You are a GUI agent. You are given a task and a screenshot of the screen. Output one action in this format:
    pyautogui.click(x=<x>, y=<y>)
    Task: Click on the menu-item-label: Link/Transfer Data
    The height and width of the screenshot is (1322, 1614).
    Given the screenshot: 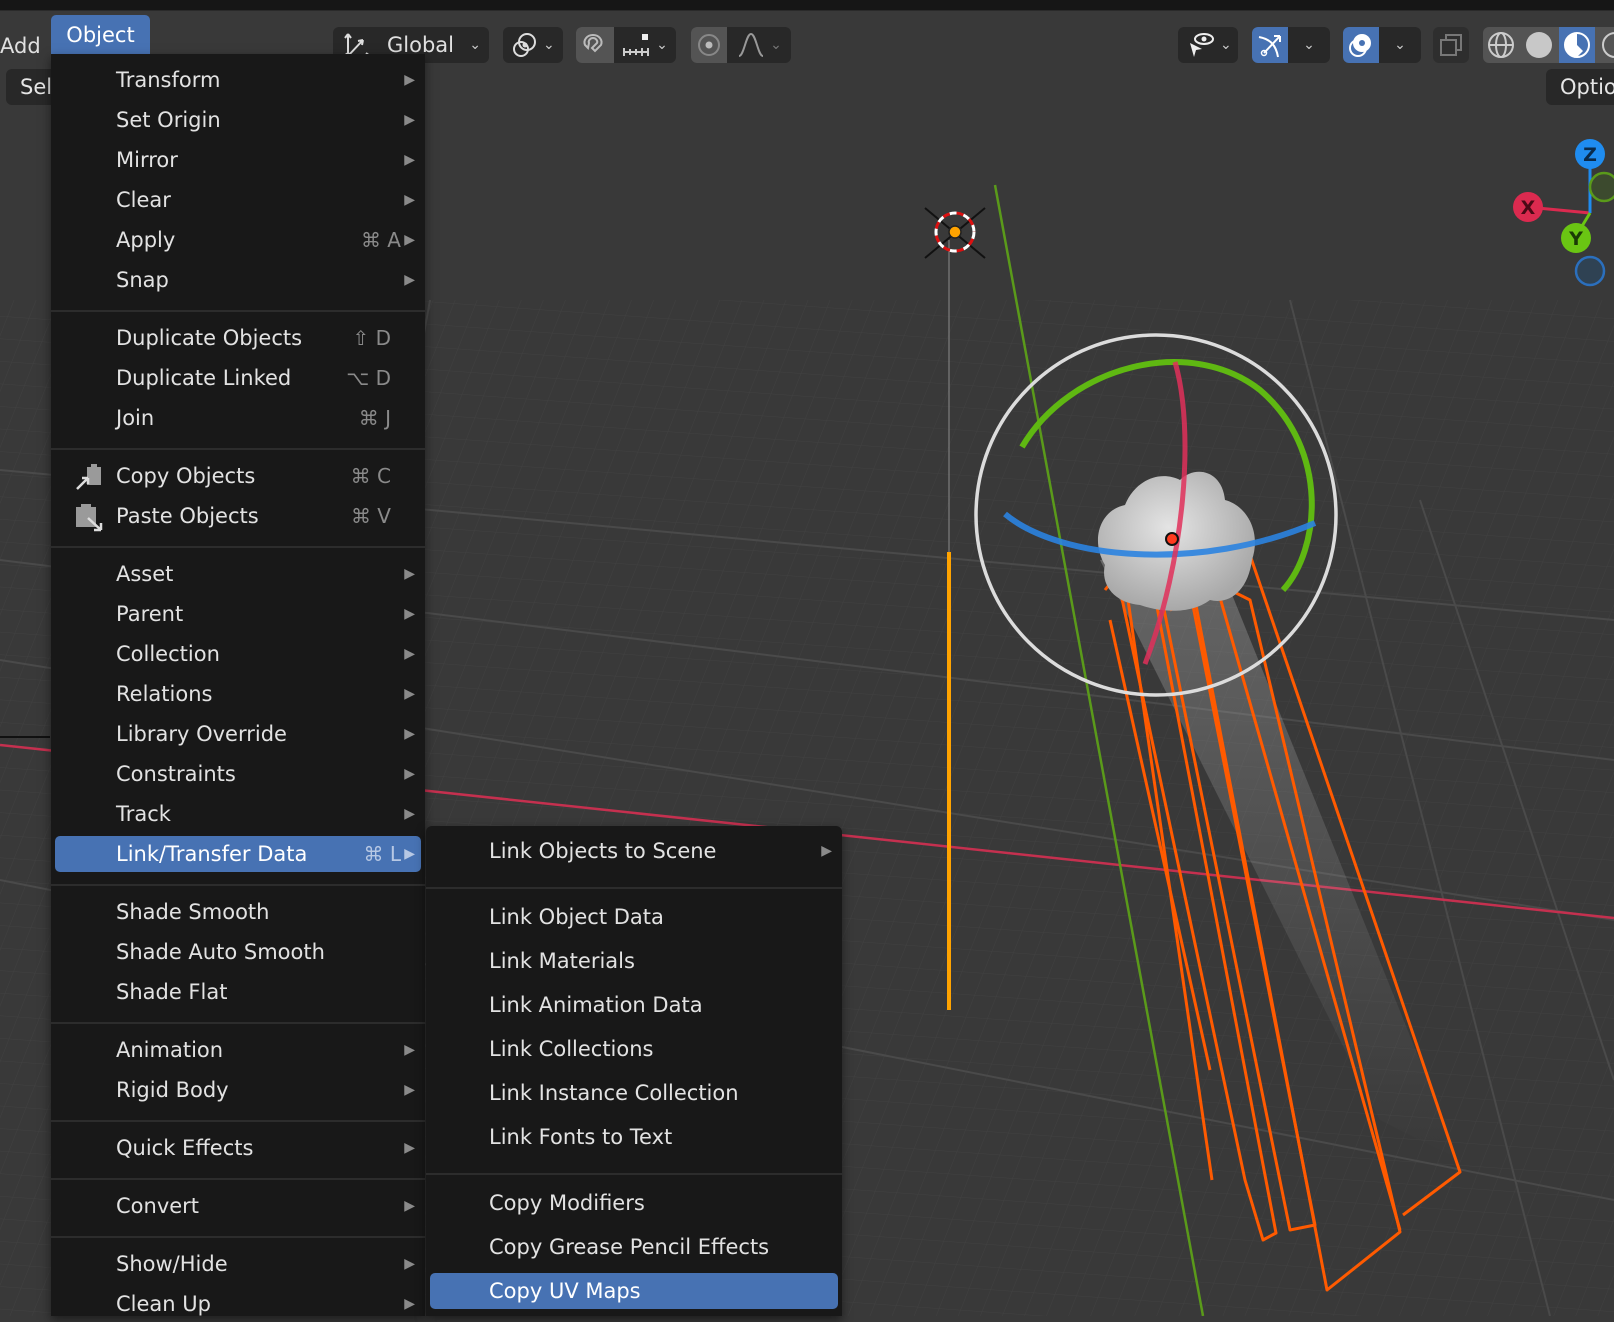 What is the action you would take?
    pyautogui.click(x=212, y=854)
    